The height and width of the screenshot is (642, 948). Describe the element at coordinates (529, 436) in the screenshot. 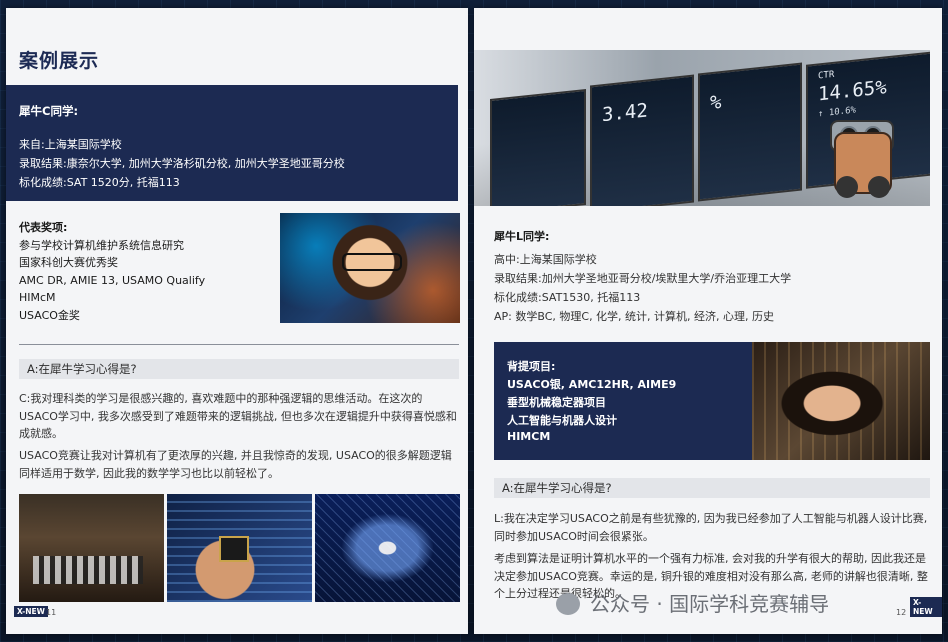

I see `project-item: HIMCM` at that location.